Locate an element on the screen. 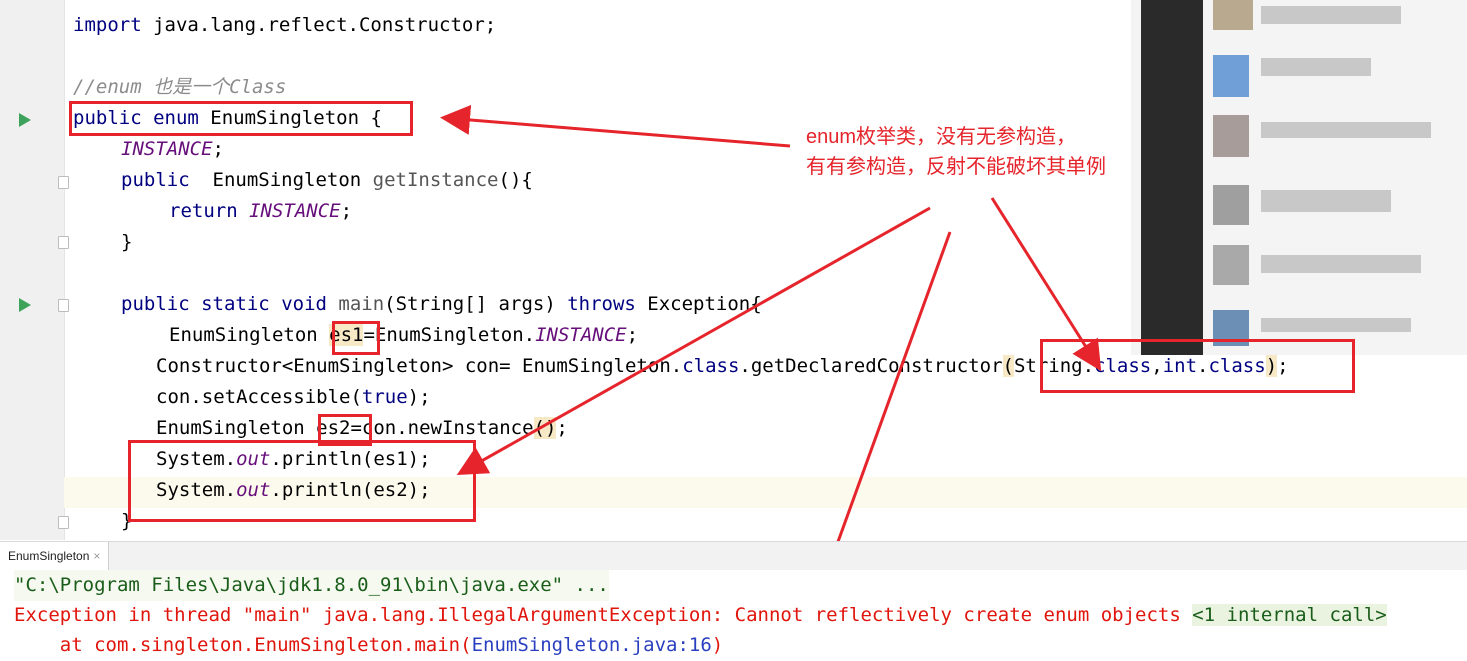 The width and height of the screenshot is (1467, 661). run-tab-enumsingleton: EnumSingleton × is located at coordinates (55, 556).